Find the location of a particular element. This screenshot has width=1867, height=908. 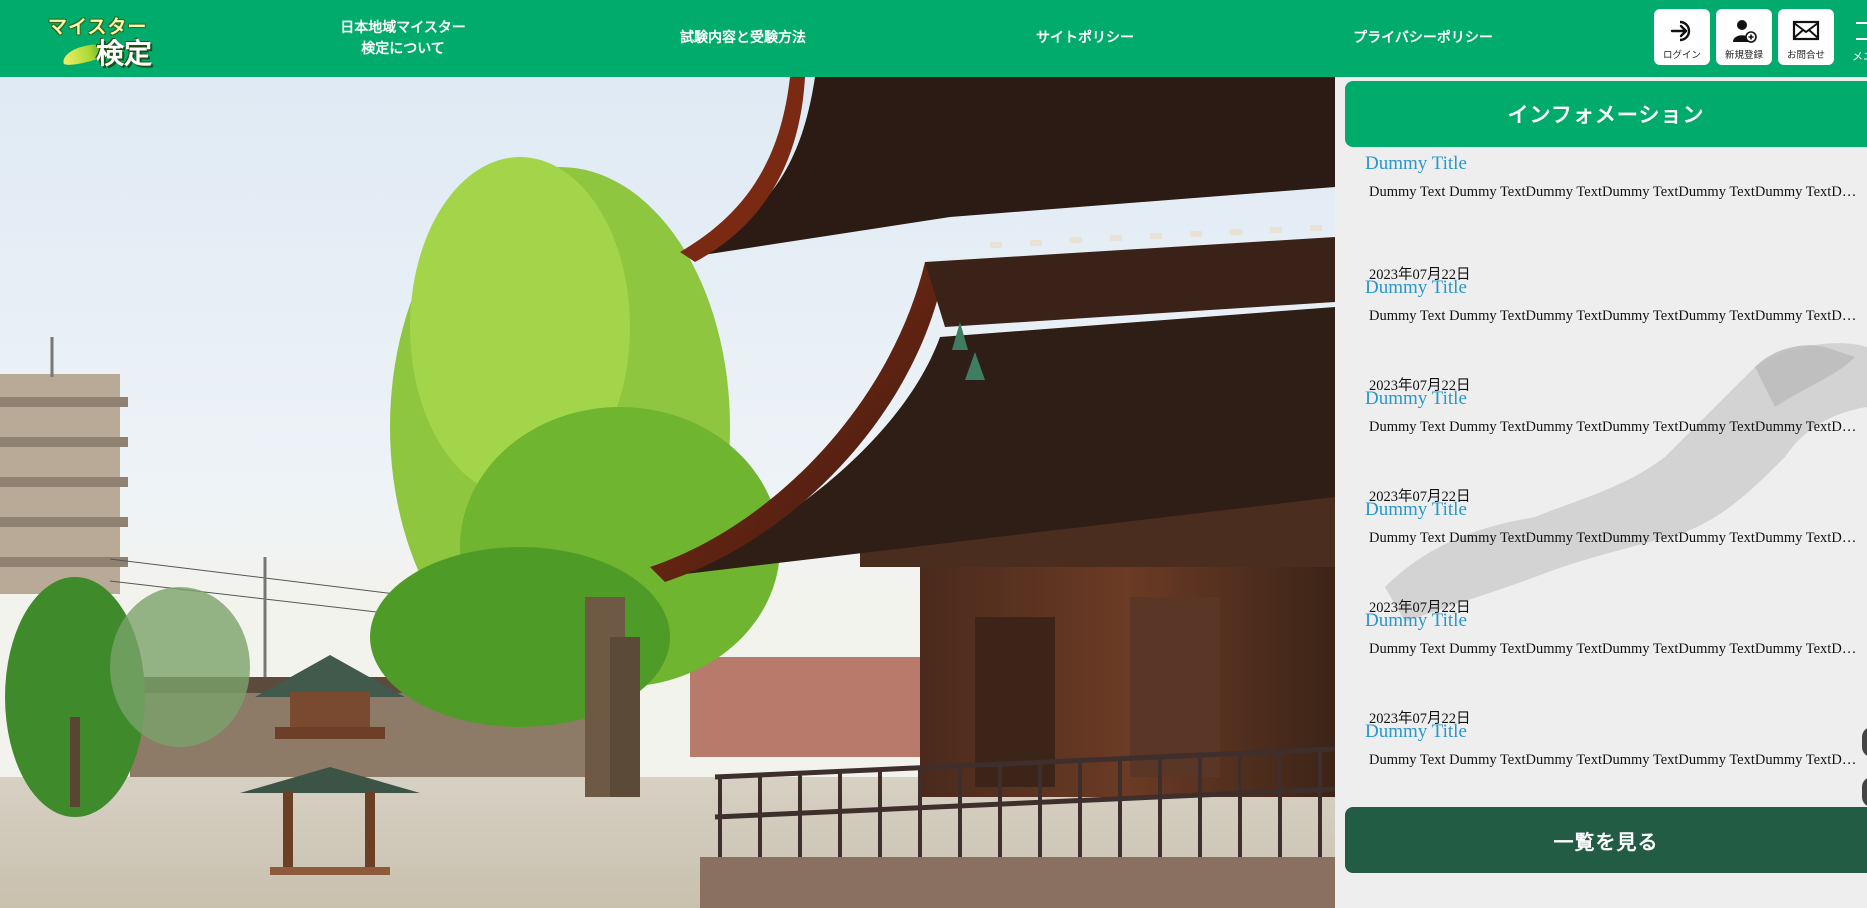

contact-label: お問合せ is located at coordinates (1805, 55).